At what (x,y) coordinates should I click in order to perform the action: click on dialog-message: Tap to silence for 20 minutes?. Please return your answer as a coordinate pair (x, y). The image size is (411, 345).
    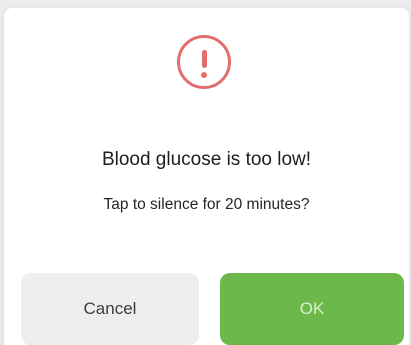
    Looking at the image, I should click on (206, 204).